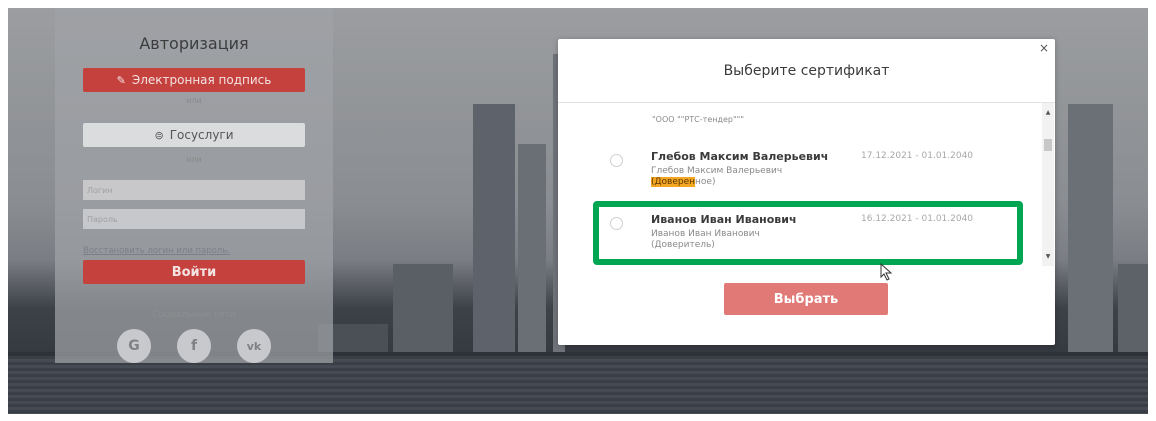 This screenshot has height=421, width=1156. What do you see at coordinates (194, 43) in the screenshot?
I see `login-title: Авторизация` at bounding box center [194, 43].